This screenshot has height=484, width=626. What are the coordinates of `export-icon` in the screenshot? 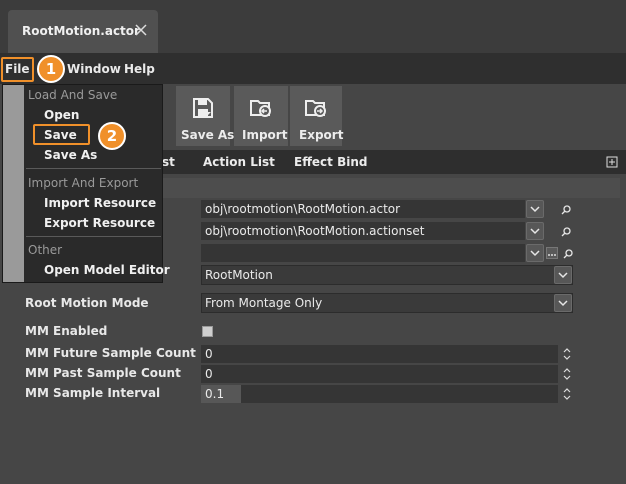 It's located at (315, 108).